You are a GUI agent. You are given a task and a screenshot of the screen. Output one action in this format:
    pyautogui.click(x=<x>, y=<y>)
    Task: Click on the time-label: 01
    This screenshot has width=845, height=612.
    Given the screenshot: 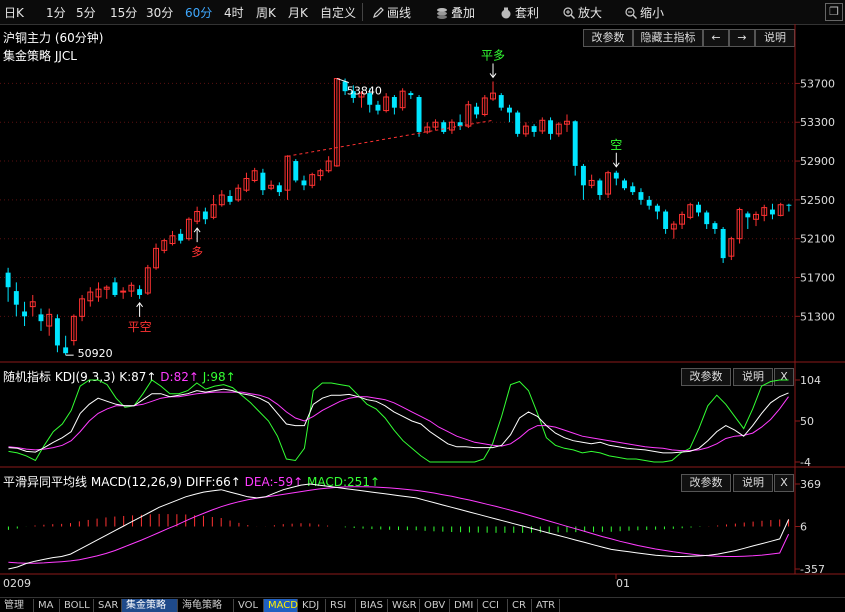 What is the action you would take?
    pyautogui.click(x=623, y=583)
    